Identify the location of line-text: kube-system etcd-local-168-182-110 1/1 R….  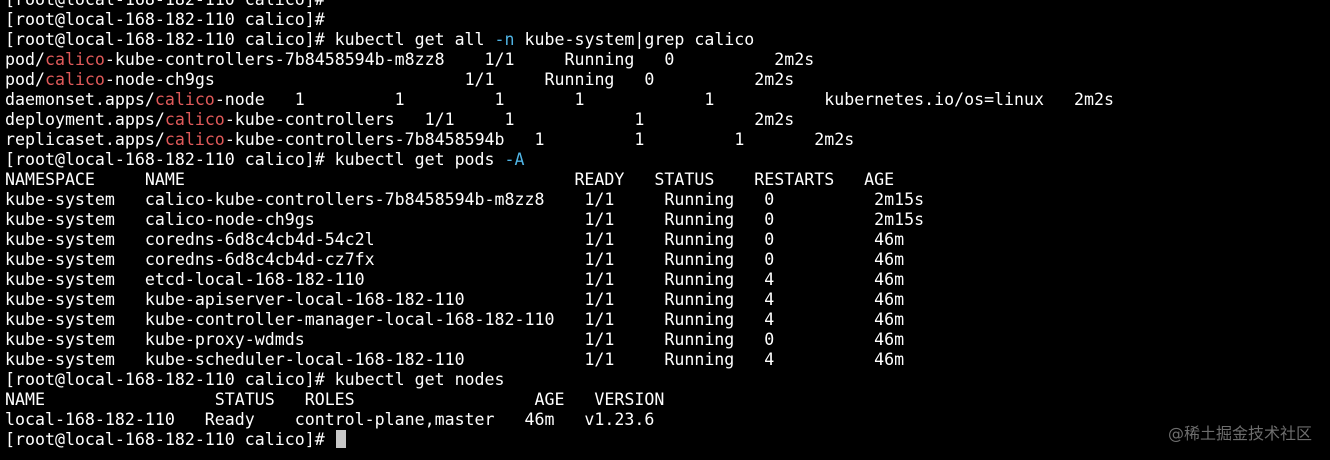
(455, 279).